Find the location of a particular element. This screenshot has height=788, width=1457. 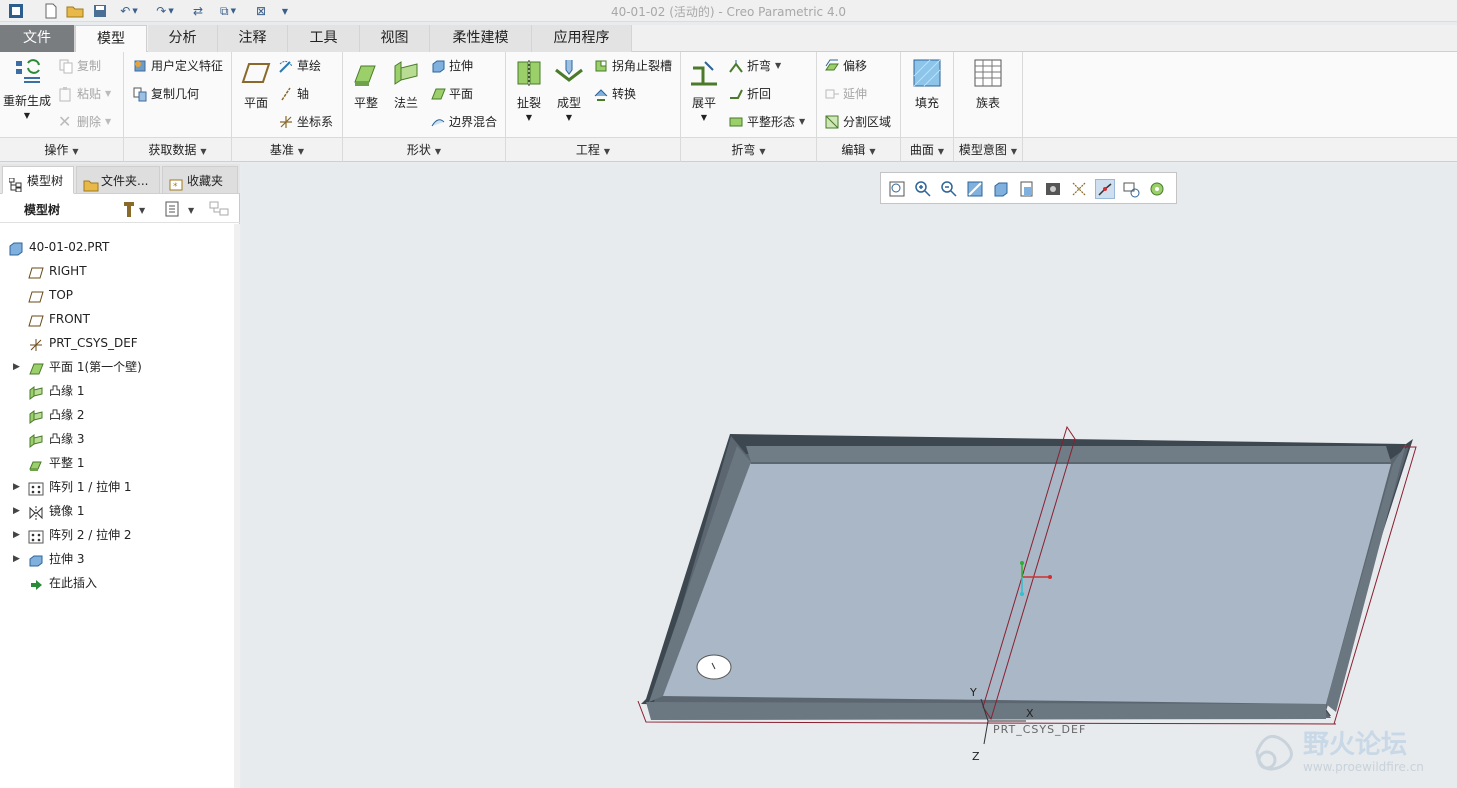

axis-y-label: Y is located at coordinates (973, 692).